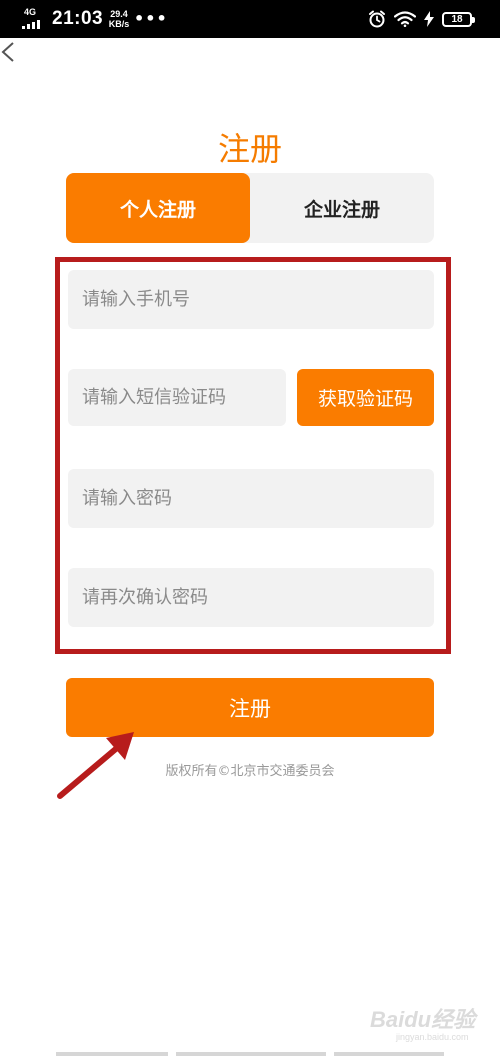 The height and width of the screenshot is (1057, 500). Describe the element at coordinates (423, 1019) in the screenshot. I see `watermark-text: Baidu经验` at that location.